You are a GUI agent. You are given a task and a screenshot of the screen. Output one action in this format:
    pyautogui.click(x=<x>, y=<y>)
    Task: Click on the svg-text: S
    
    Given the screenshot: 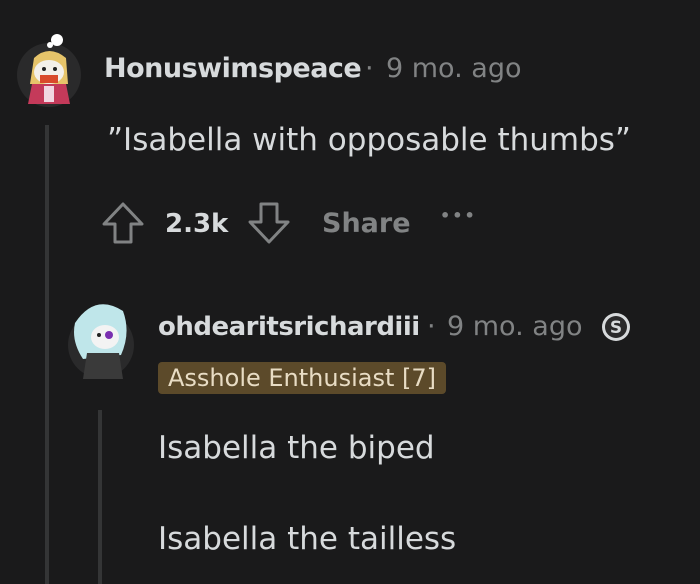 What is the action you would take?
    pyautogui.click(x=616, y=328)
    